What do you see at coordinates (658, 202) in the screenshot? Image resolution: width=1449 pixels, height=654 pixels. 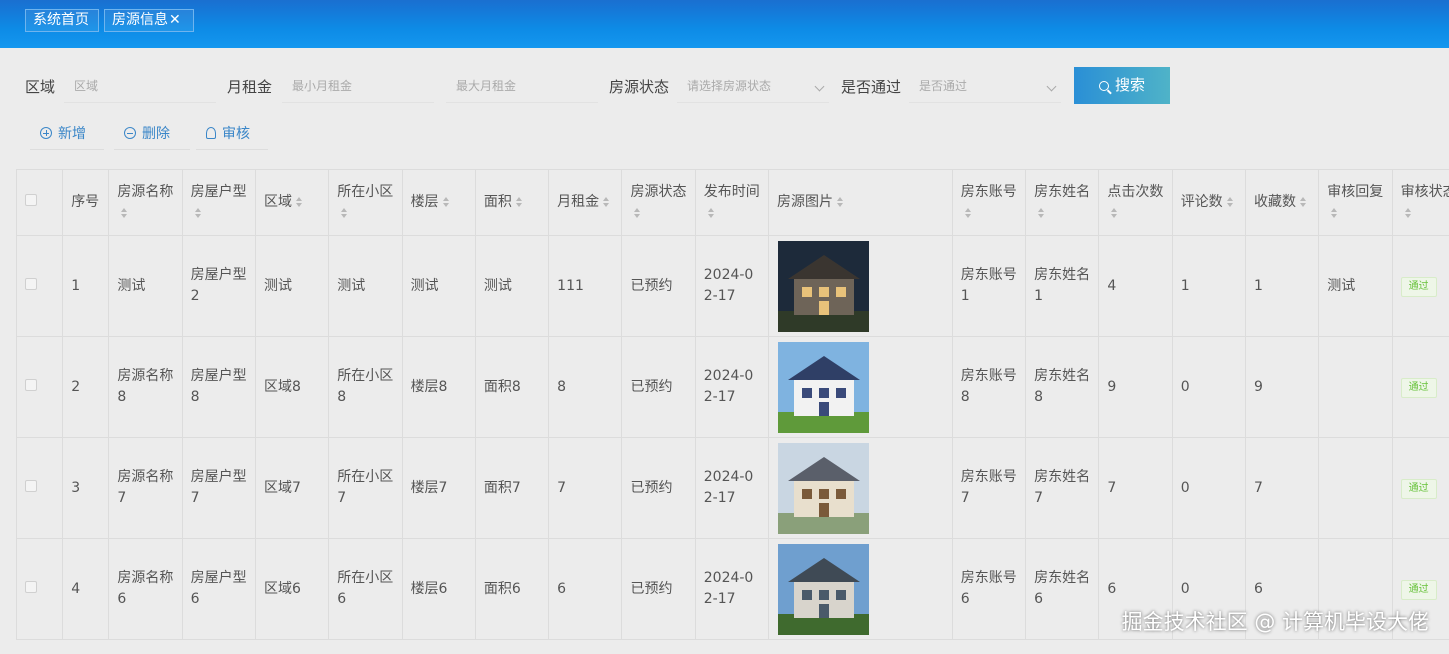 I see `column-header: 房源状态` at bounding box center [658, 202].